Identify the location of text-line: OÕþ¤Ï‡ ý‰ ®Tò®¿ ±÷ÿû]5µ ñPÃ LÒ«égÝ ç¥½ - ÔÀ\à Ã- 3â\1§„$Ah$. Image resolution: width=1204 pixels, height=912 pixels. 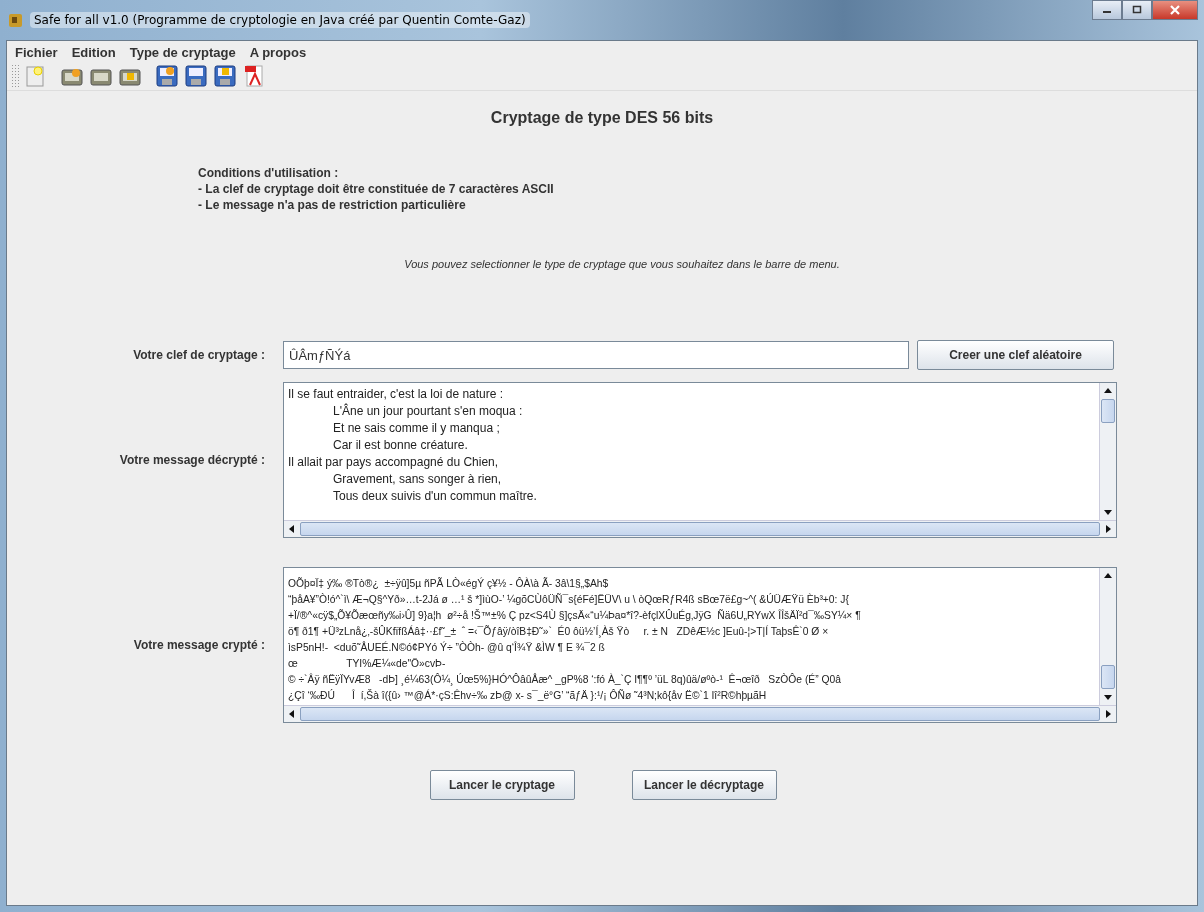
(448, 583).